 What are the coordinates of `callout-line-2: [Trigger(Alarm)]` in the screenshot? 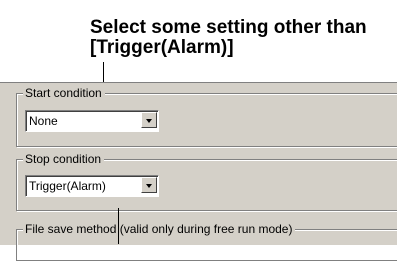 It's located at (162, 47).